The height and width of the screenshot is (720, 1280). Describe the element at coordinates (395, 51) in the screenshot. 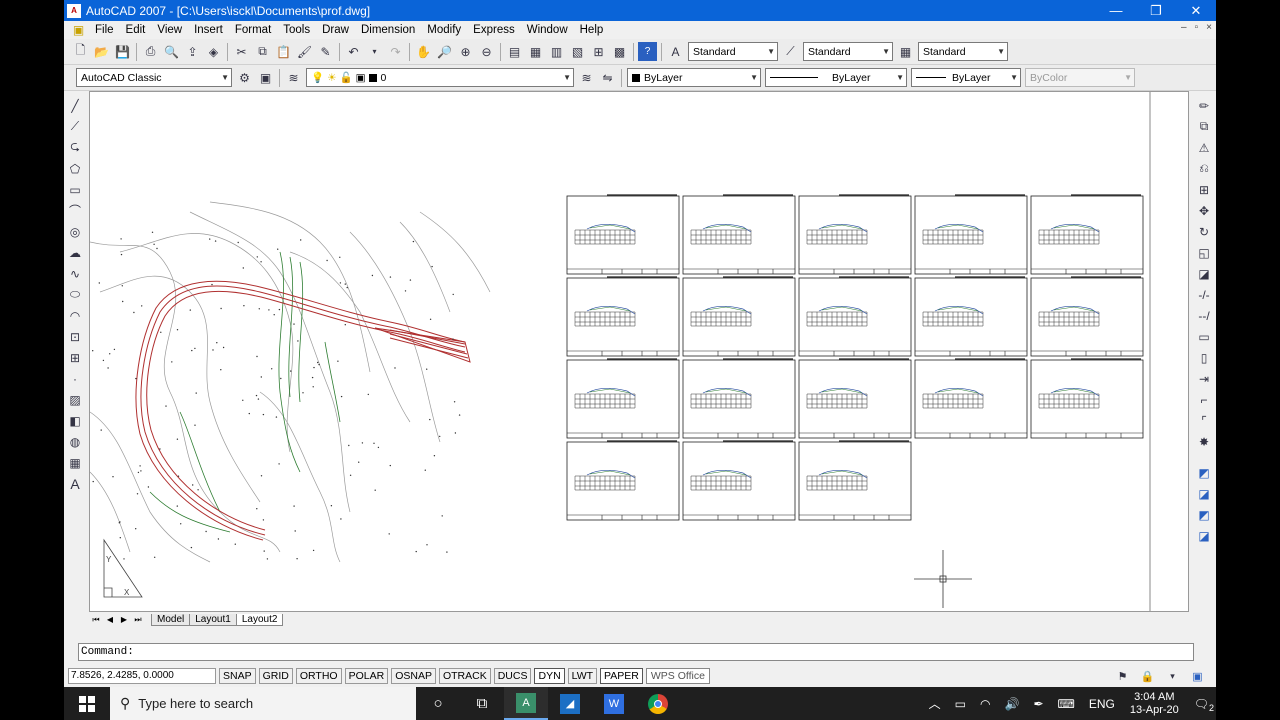

I see `redo-icon: ↷` at that location.